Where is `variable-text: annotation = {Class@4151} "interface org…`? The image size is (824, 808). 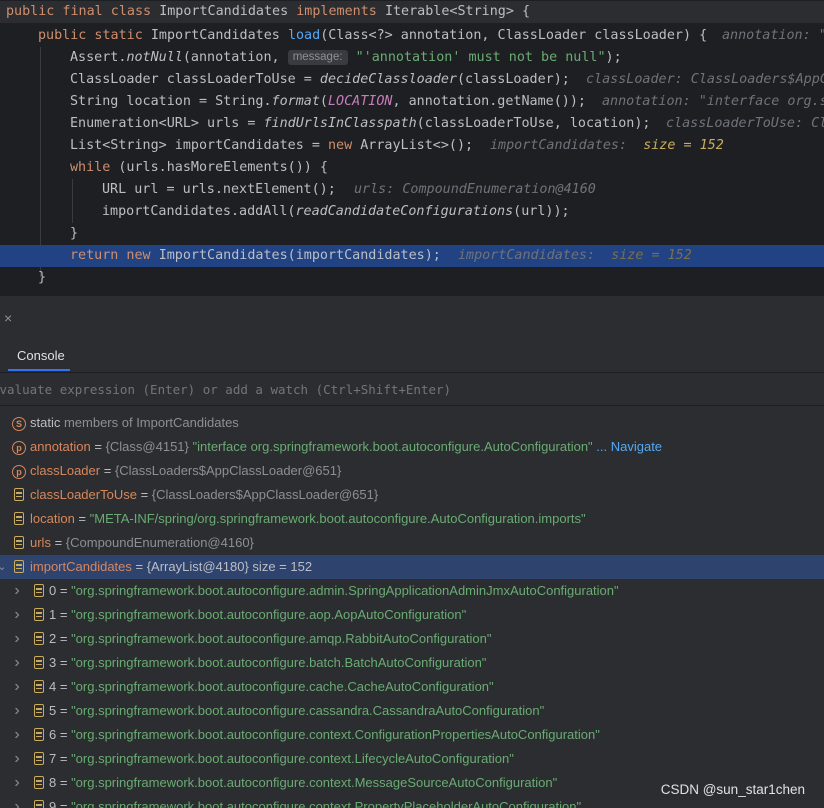
variable-text: annotation = {Class@4151} "interface org… is located at coordinates (346, 447).